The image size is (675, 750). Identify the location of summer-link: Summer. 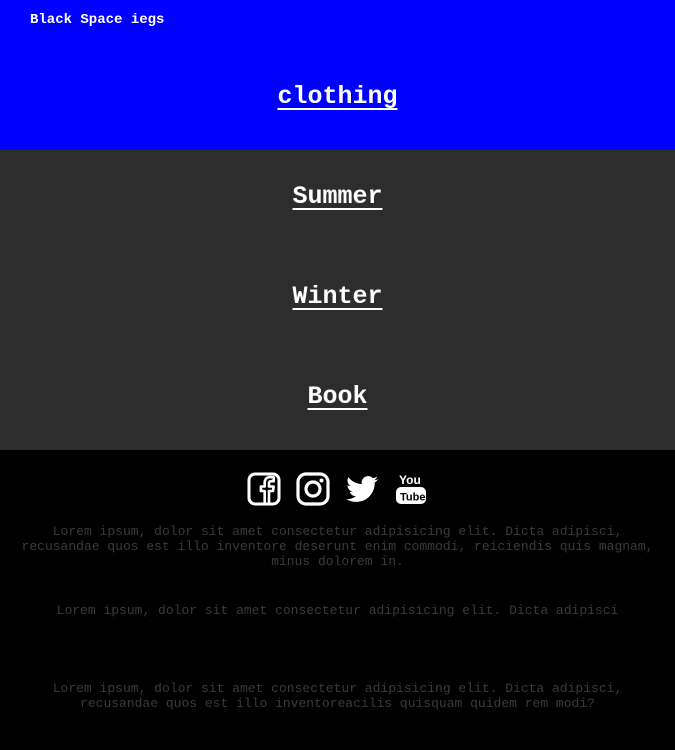
(337, 196).